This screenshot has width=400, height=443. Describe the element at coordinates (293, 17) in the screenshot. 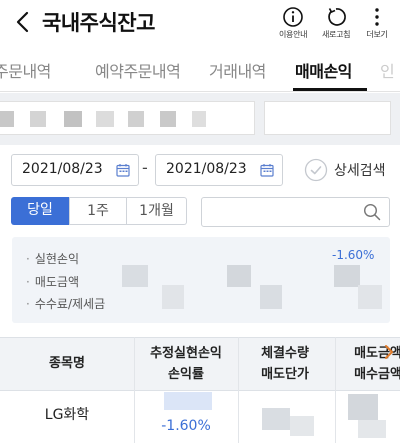

I see `info-icon` at that location.